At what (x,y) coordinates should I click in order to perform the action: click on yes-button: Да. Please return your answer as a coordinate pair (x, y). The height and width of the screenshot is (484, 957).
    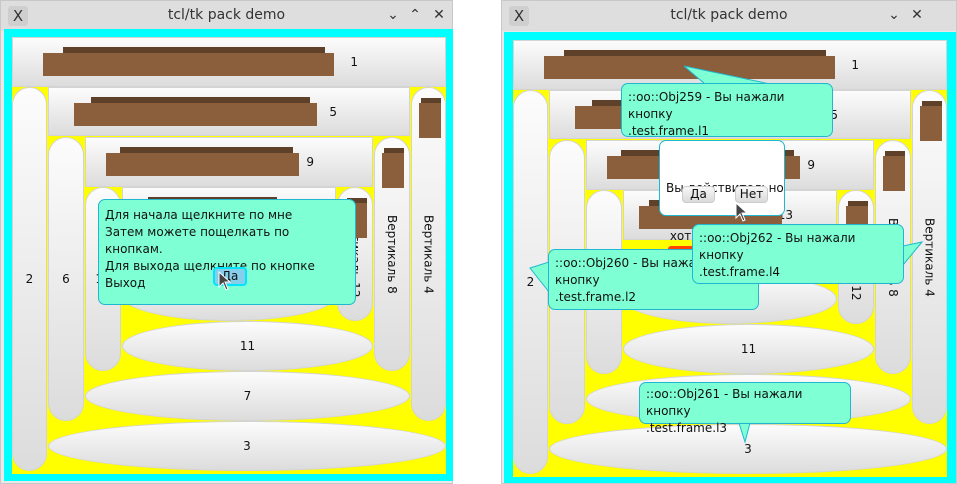
    Looking at the image, I should click on (698, 194).